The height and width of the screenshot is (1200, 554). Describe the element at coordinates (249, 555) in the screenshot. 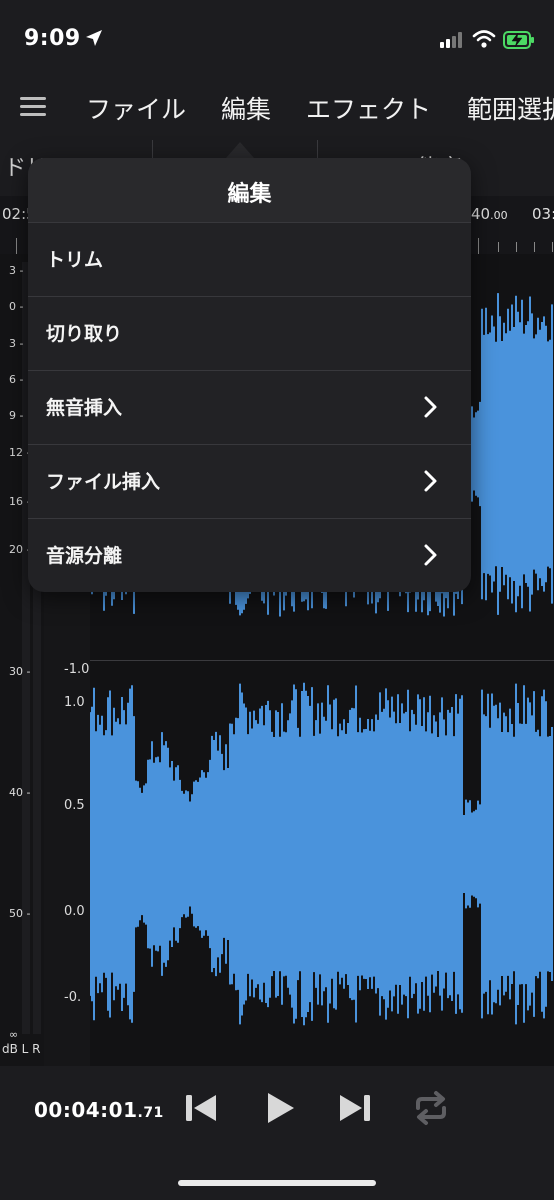

I see `popover-item-source-separation: 音源分離` at that location.